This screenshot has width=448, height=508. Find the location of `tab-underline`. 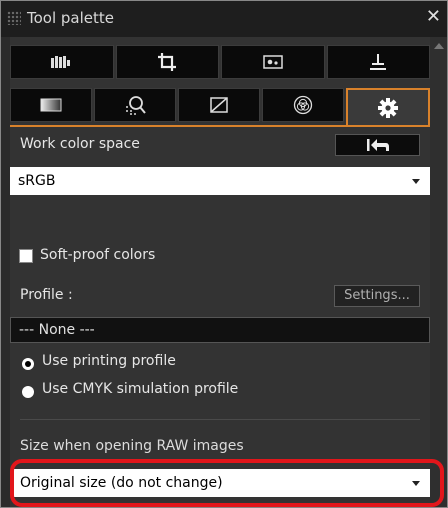

tab-underline is located at coordinates (220, 126).